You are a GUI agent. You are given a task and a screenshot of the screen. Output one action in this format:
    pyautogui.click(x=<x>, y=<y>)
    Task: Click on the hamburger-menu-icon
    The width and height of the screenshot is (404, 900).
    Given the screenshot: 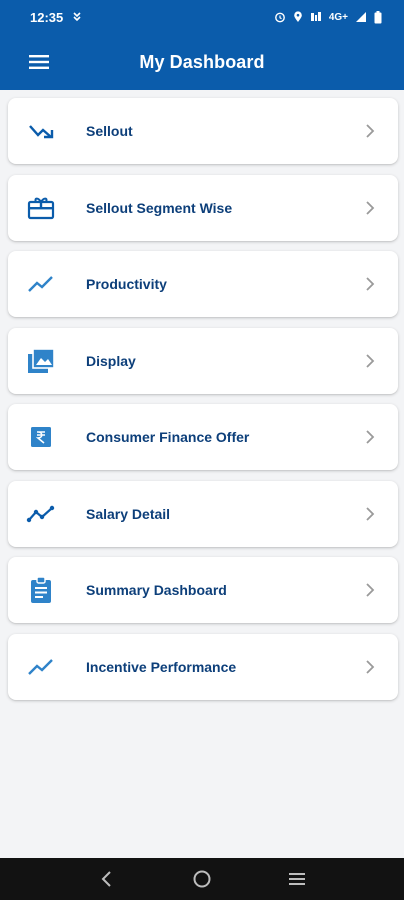 What is the action you would take?
    pyautogui.click(x=39, y=62)
    